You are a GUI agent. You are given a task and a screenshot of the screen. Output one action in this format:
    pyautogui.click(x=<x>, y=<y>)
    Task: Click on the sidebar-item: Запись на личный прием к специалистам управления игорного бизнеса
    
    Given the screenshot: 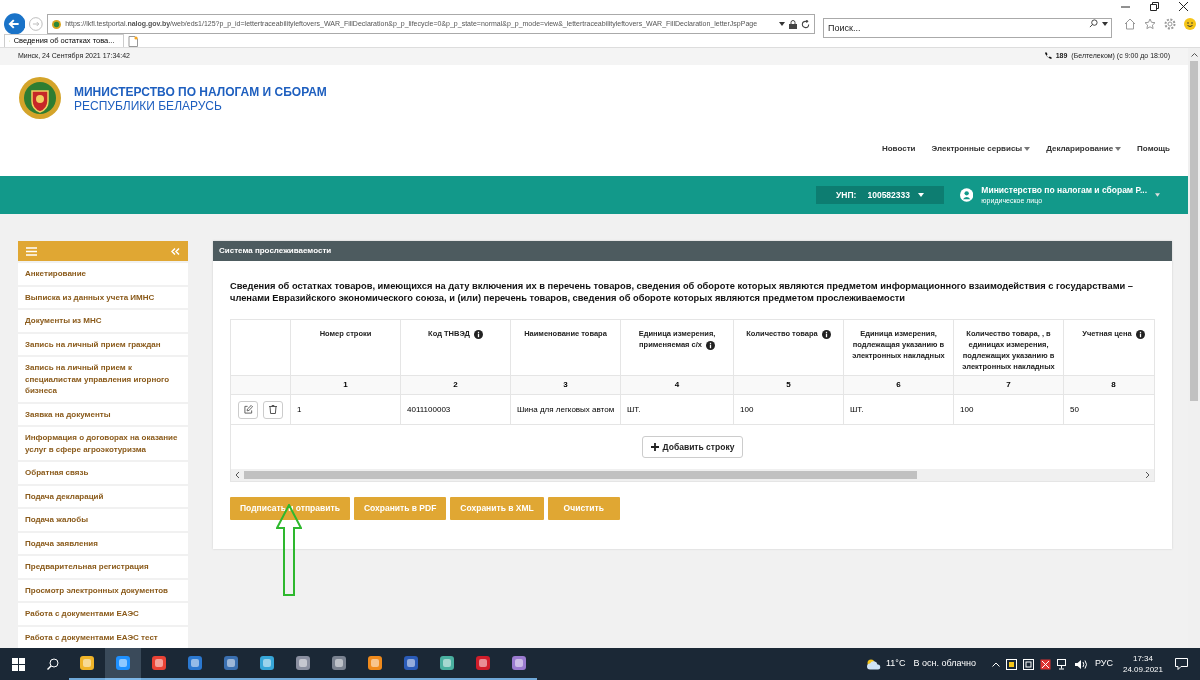 What is the action you would take?
    pyautogui.click(x=103, y=379)
    